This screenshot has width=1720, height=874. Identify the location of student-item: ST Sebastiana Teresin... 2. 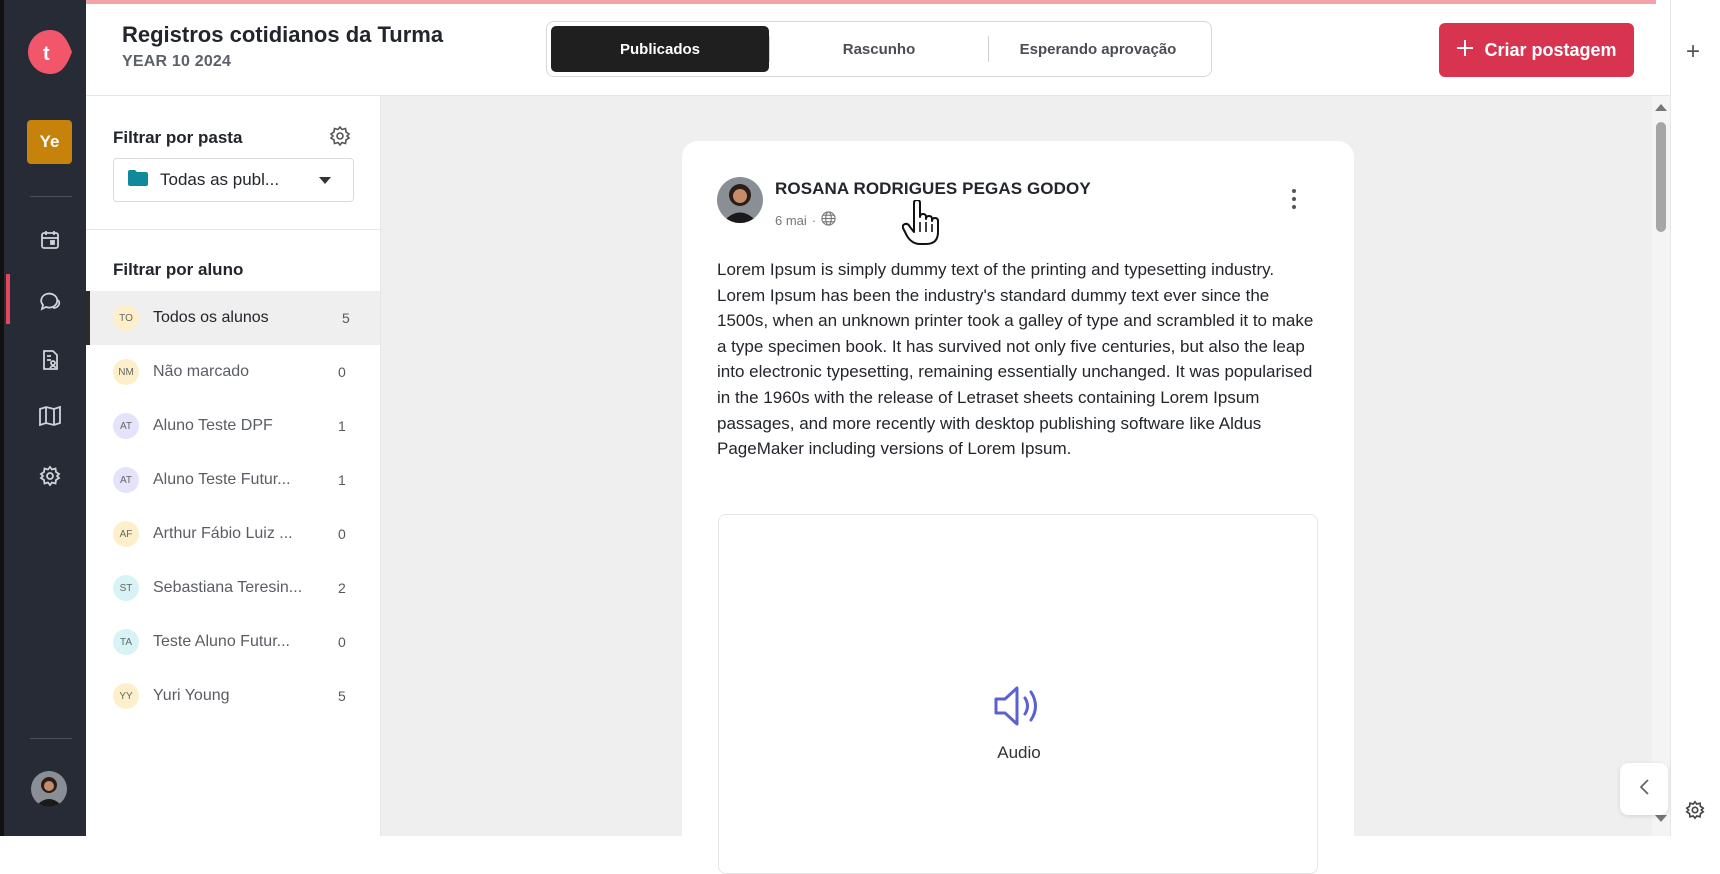
(233, 588).